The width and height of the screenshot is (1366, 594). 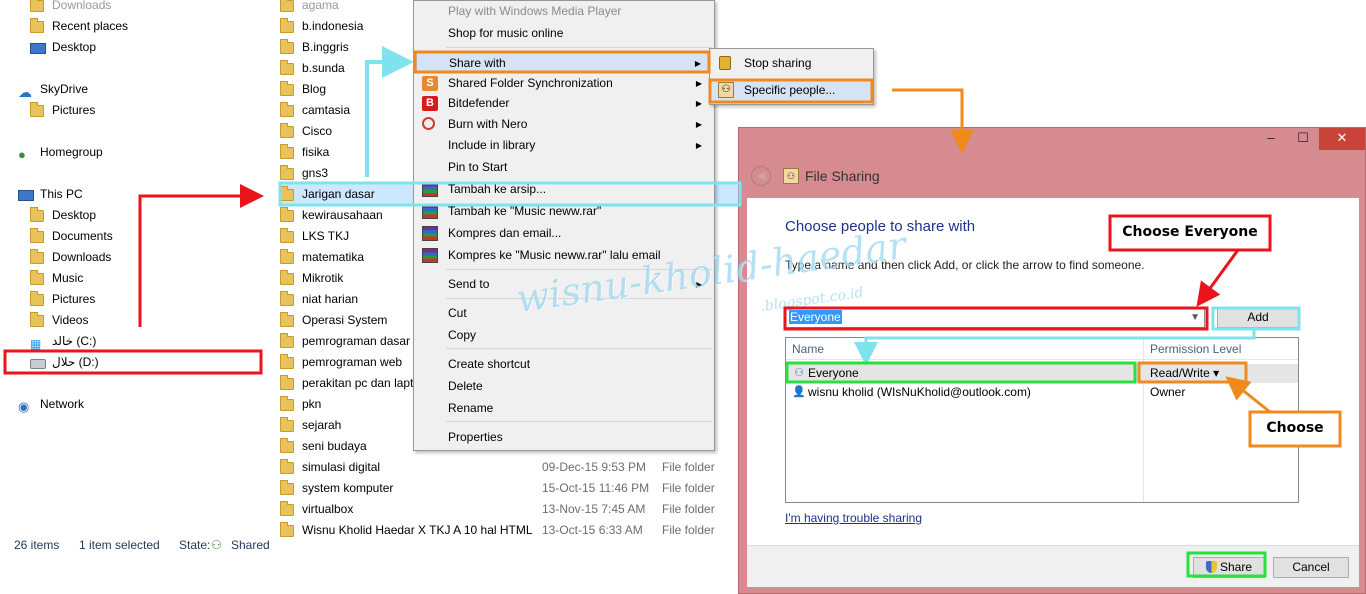 What do you see at coordinates (1271, 139) in the screenshot?
I see `minimize-button: –` at bounding box center [1271, 139].